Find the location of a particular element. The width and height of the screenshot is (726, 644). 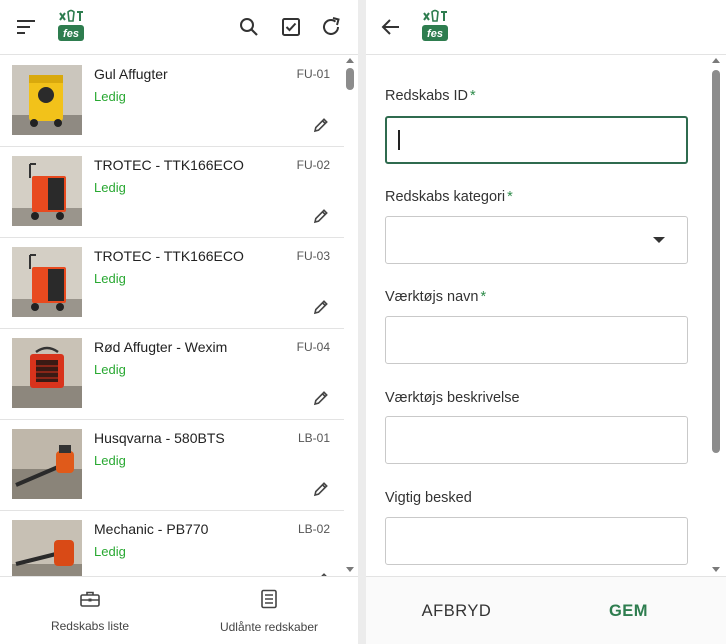

nav-redskabs-liste: Redskabs liste is located at coordinates (90, 610).